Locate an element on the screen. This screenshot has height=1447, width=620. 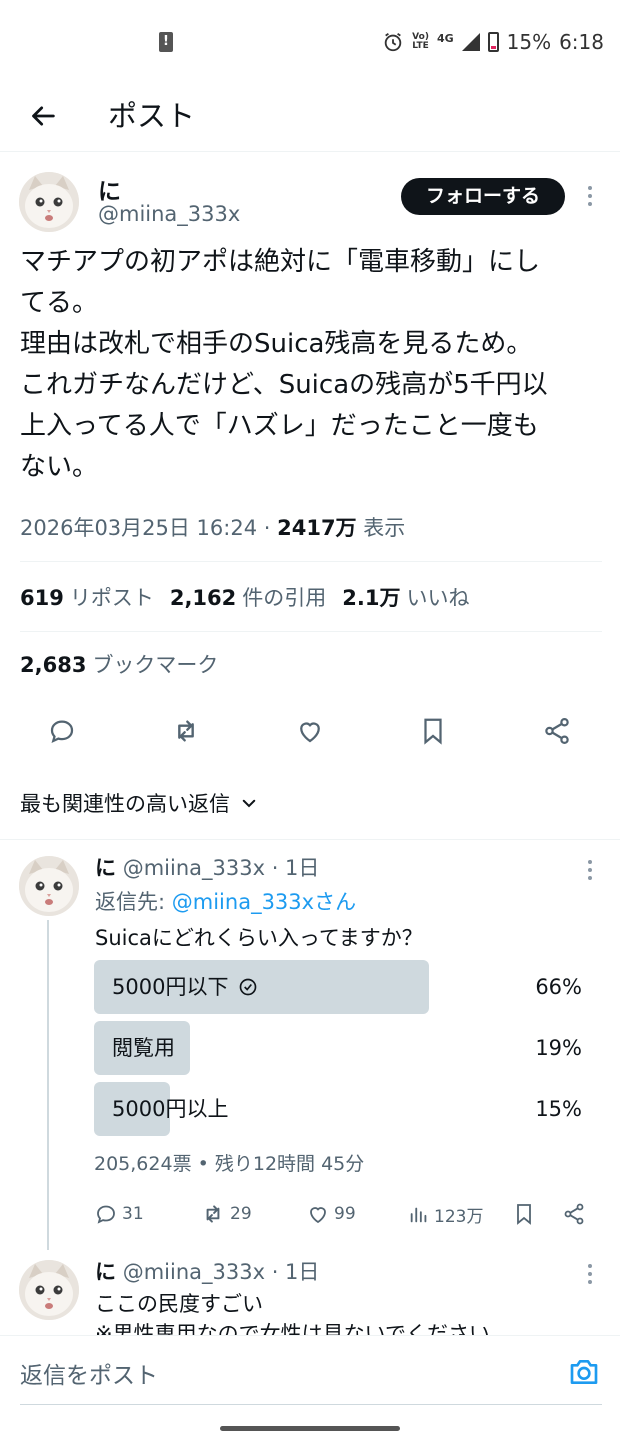
battery-icon is located at coordinates (493, 42).